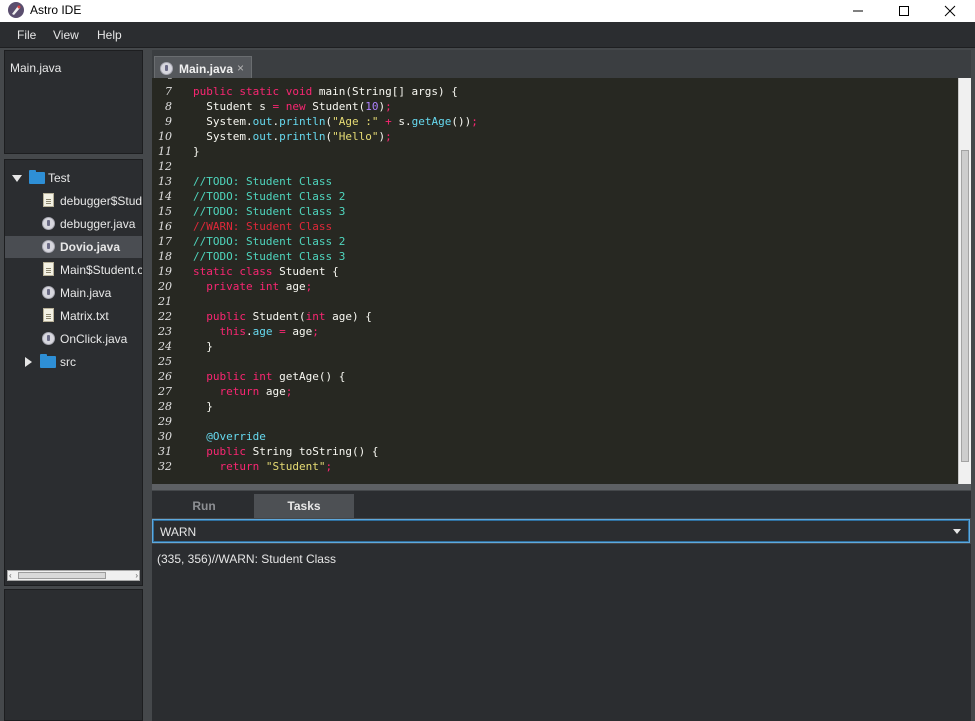 This screenshot has width=975, height=721. I want to click on code-token: Student(, so click(279, 316).